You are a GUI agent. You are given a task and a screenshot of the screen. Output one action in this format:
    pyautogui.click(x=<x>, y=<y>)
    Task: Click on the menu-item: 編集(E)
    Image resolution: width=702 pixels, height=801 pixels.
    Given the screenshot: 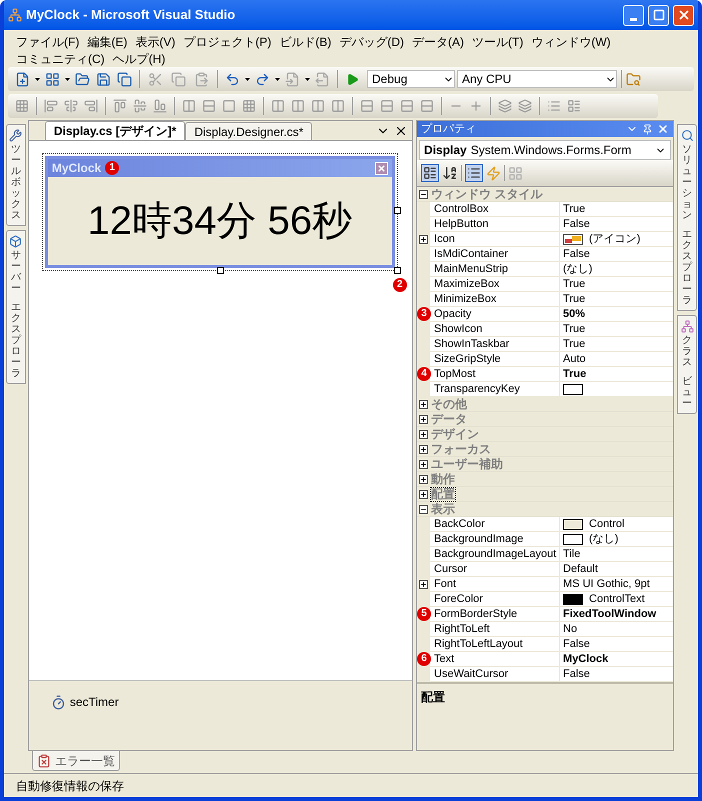 What is the action you would take?
    pyautogui.click(x=107, y=42)
    